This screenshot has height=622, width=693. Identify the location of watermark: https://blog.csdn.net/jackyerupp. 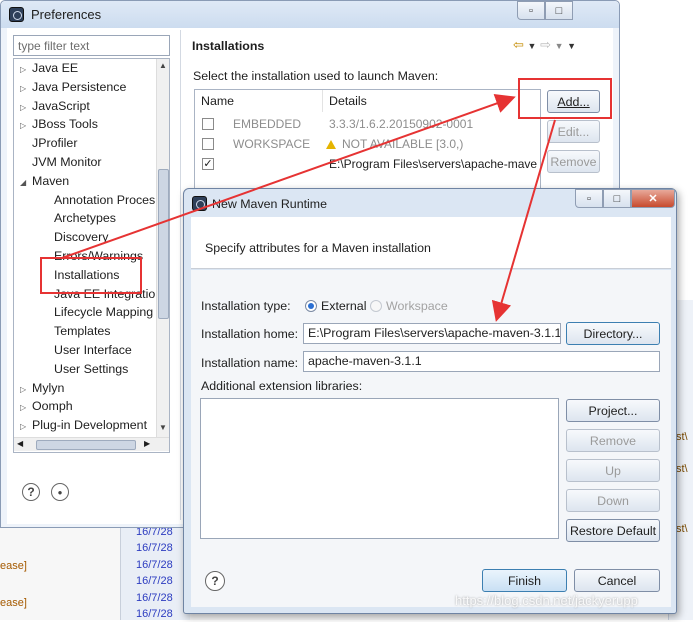
(546, 600).